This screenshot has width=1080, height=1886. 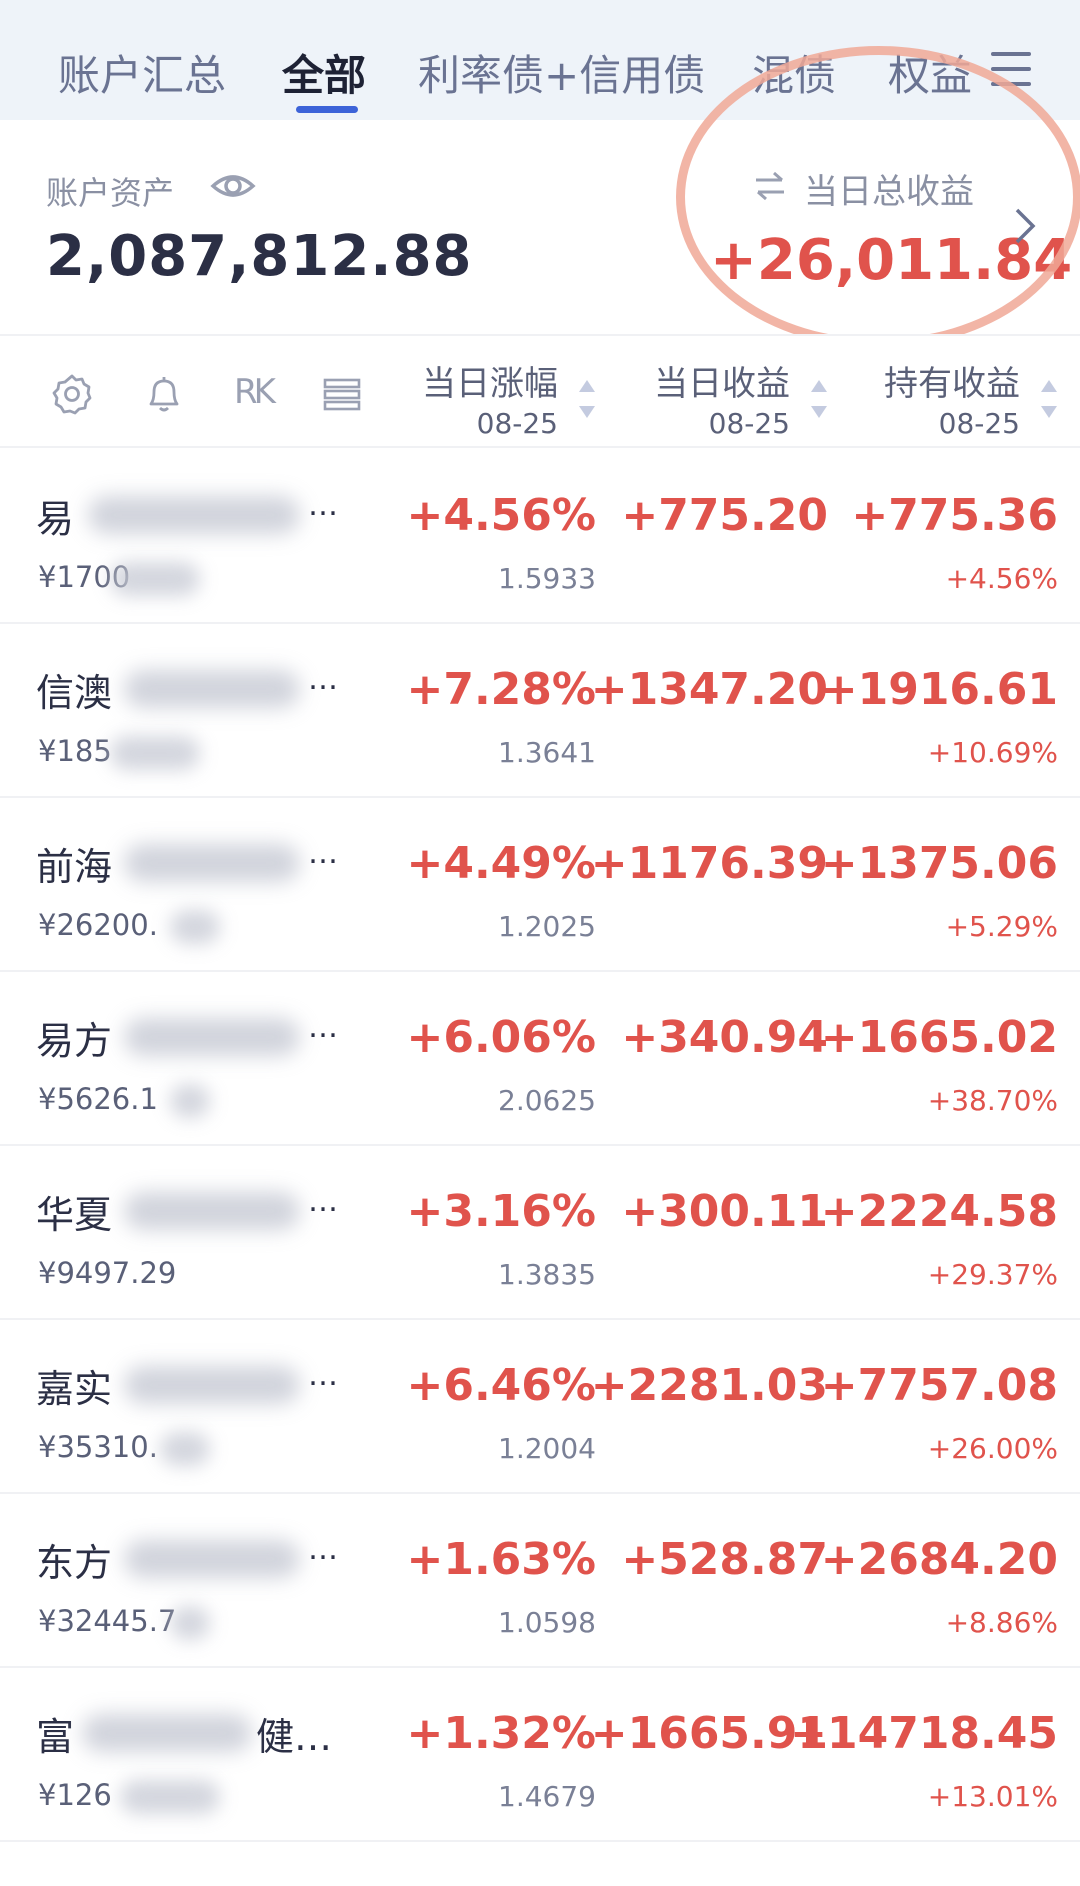 What do you see at coordinates (939, 1211) in the screenshot?
I see `holding-income: +2224.58` at bounding box center [939, 1211].